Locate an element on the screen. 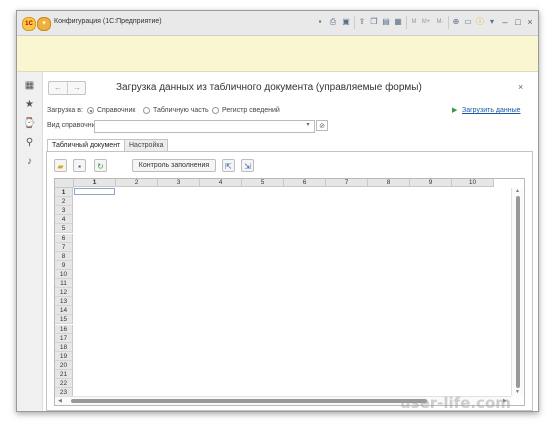 Image resolution: width=550 pixels, height=426 pixels. column-header: 1 is located at coordinates (95, 183).